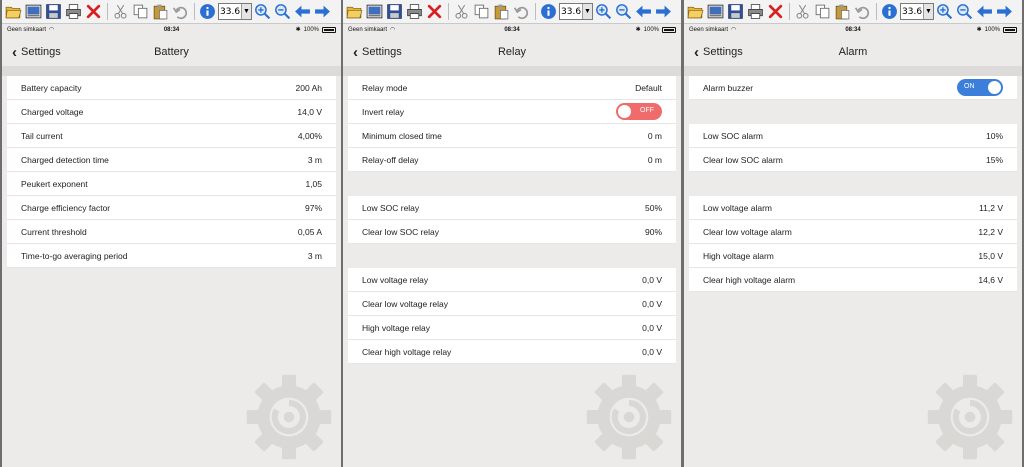 Image resolution: width=1024 pixels, height=467 pixels. I want to click on toggle-switch: OFF, so click(639, 111).